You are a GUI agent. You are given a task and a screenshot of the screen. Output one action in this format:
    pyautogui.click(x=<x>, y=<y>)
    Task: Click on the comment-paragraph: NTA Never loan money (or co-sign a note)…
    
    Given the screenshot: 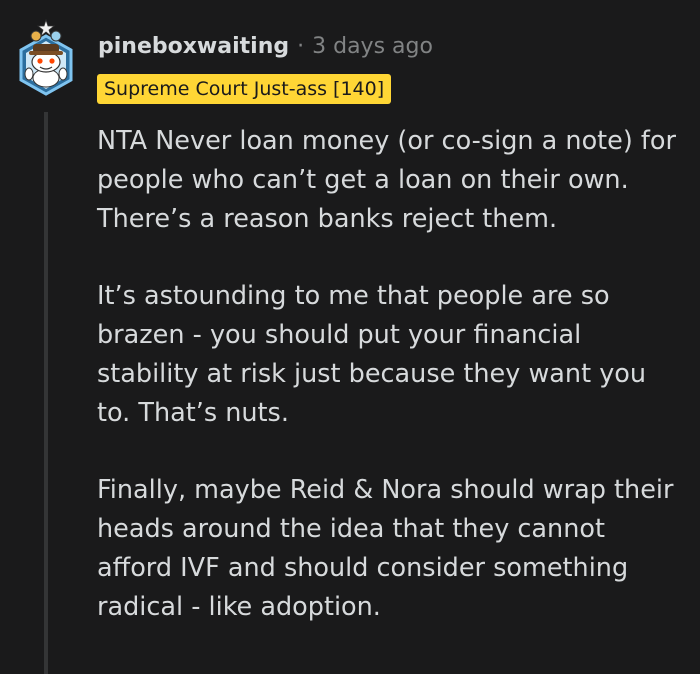 What is the action you would take?
    pyautogui.click(x=386, y=180)
    